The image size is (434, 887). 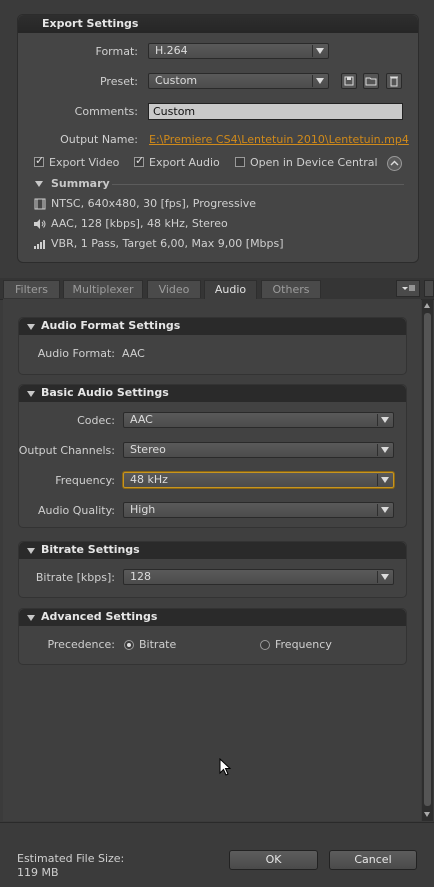 I want to click on bitrate-dropdown: 128, so click(x=258, y=577).